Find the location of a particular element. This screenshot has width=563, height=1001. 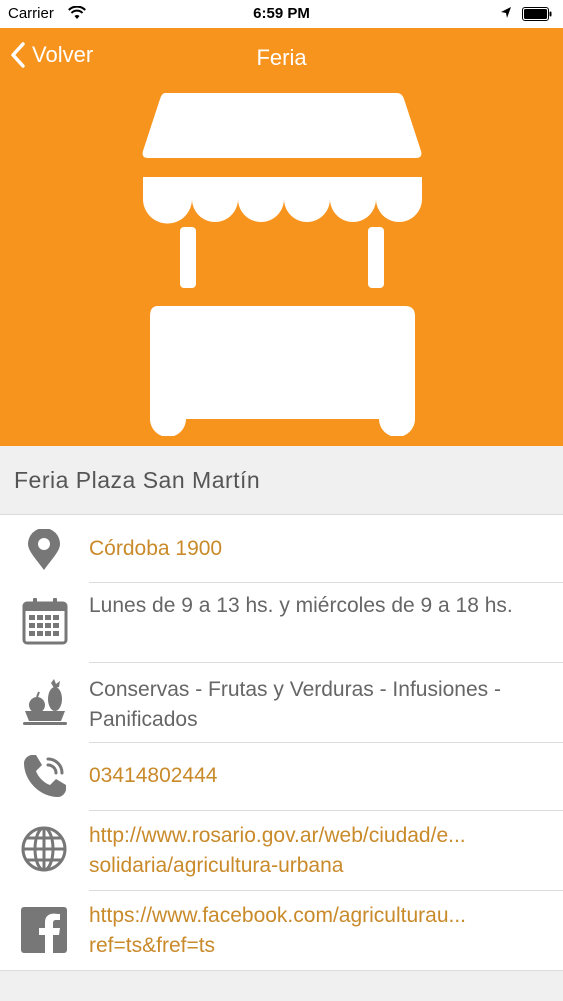

battery-icon is located at coordinates (537, 14).